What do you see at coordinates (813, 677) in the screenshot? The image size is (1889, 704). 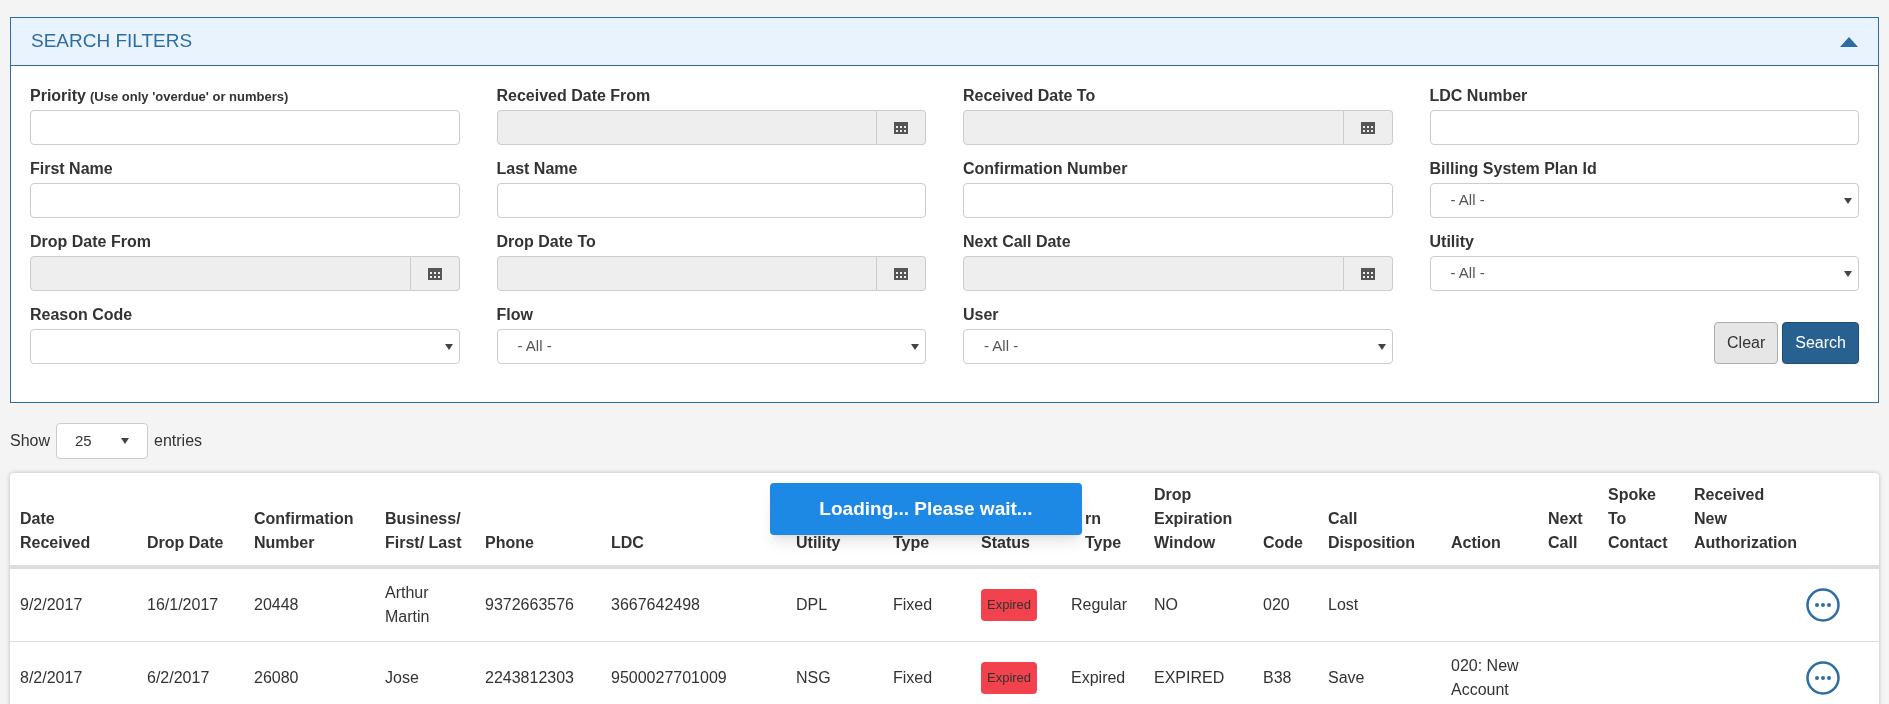 I see `table-cell: NSG` at bounding box center [813, 677].